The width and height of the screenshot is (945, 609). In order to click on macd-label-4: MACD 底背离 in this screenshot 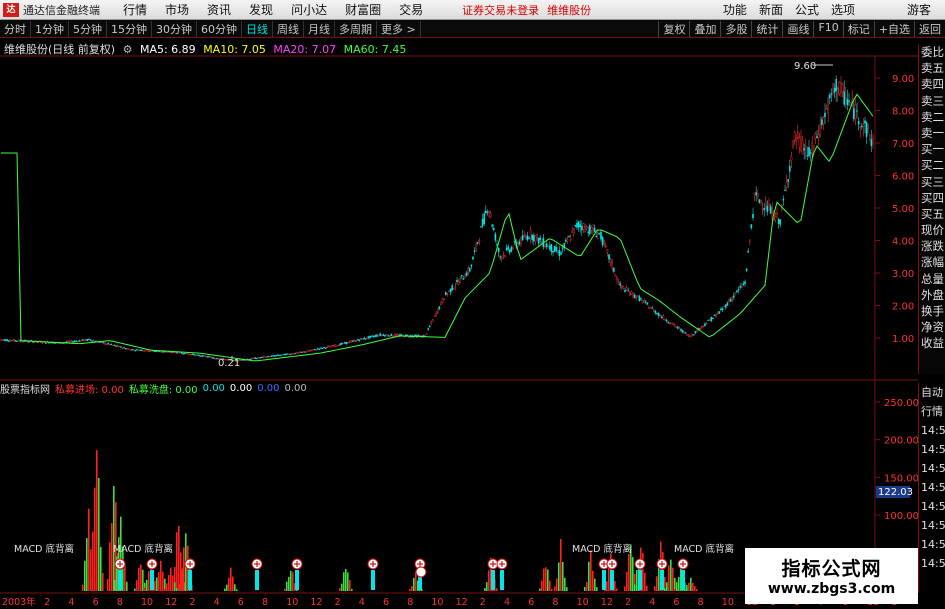, I will do `click(704, 549)`.